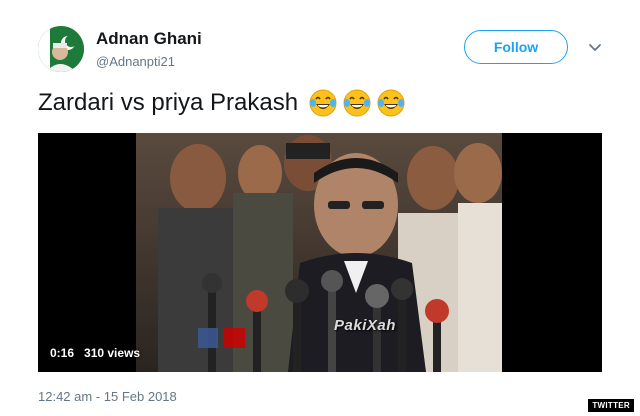 The image size is (640, 416). I want to click on video-duration: 0:16, so click(62, 353).